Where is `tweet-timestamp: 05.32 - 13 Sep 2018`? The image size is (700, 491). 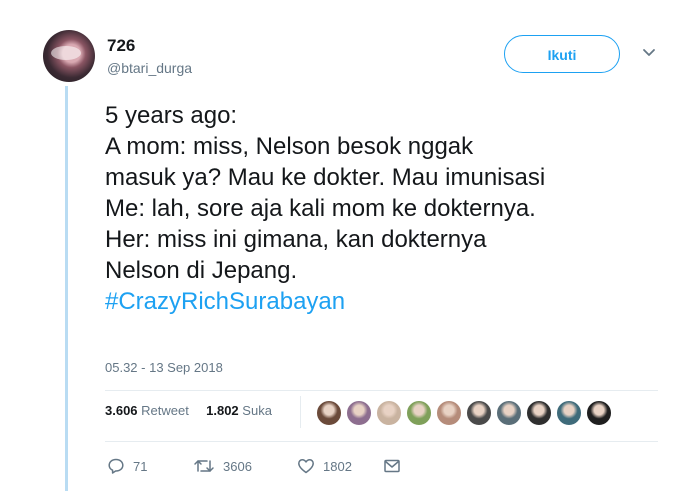
tweet-timestamp: 05.32 - 13 Sep 2018 is located at coordinates (164, 367).